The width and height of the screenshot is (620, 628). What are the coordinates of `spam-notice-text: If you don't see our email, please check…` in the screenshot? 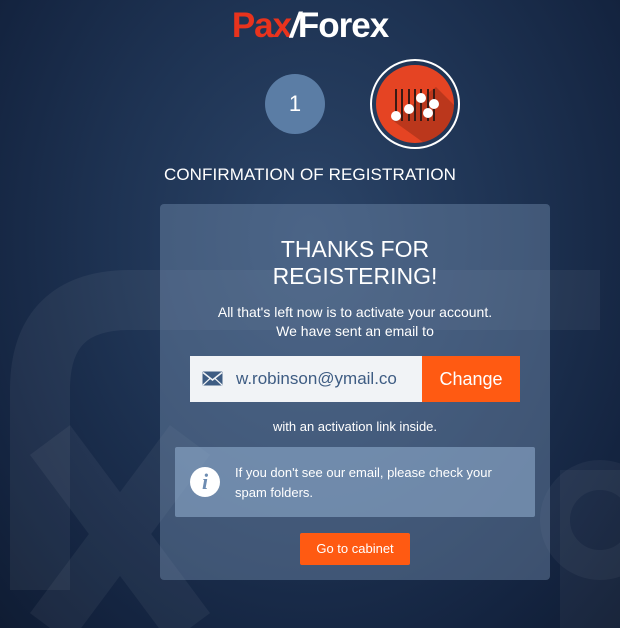 It's located at (363, 482).